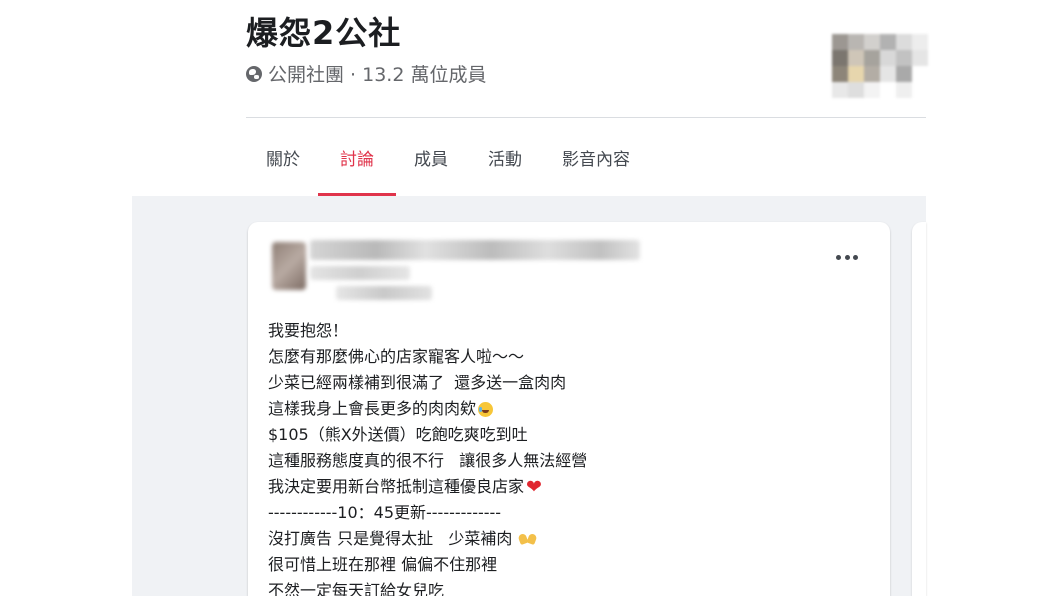 The height and width of the screenshot is (596, 1060). What do you see at coordinates (385, 512) in the screenshot?
I see `post-line-text: ------------10：45更新-------------` at bounding box center [385, 512].